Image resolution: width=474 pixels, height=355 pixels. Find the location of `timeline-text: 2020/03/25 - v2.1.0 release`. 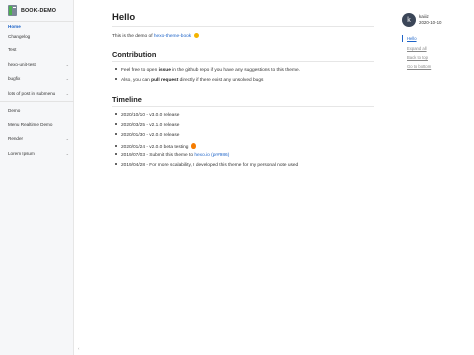

timeline-text: 2020/03/25 - v2.1.0 release is located at coordinates (150, 125).